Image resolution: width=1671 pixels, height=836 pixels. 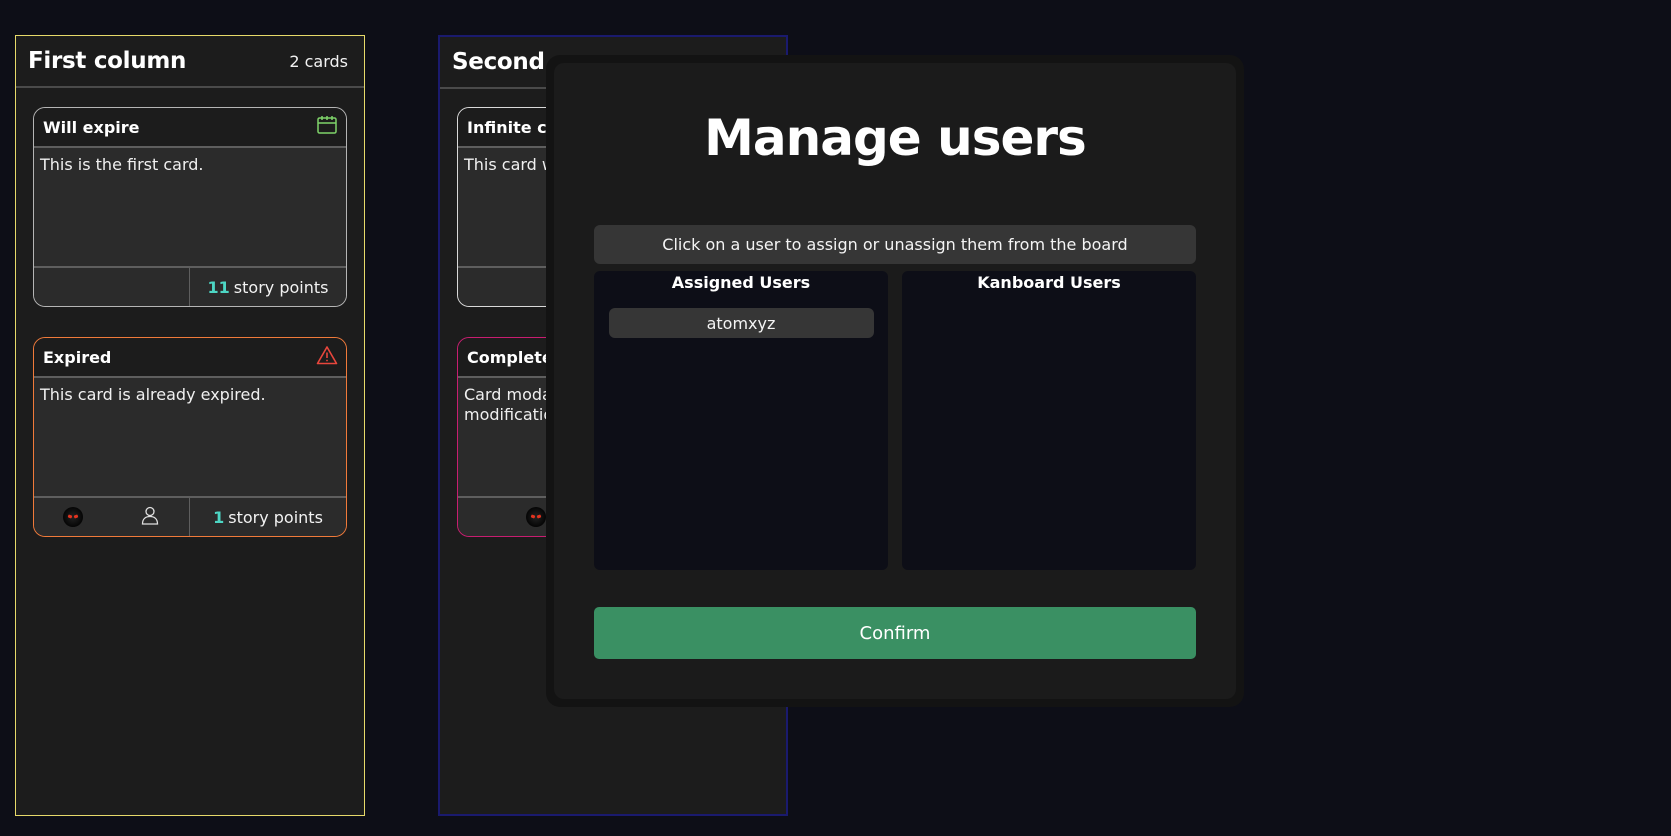 I want to click on column-card-count: 2 cards, so click(x=318, y=61).